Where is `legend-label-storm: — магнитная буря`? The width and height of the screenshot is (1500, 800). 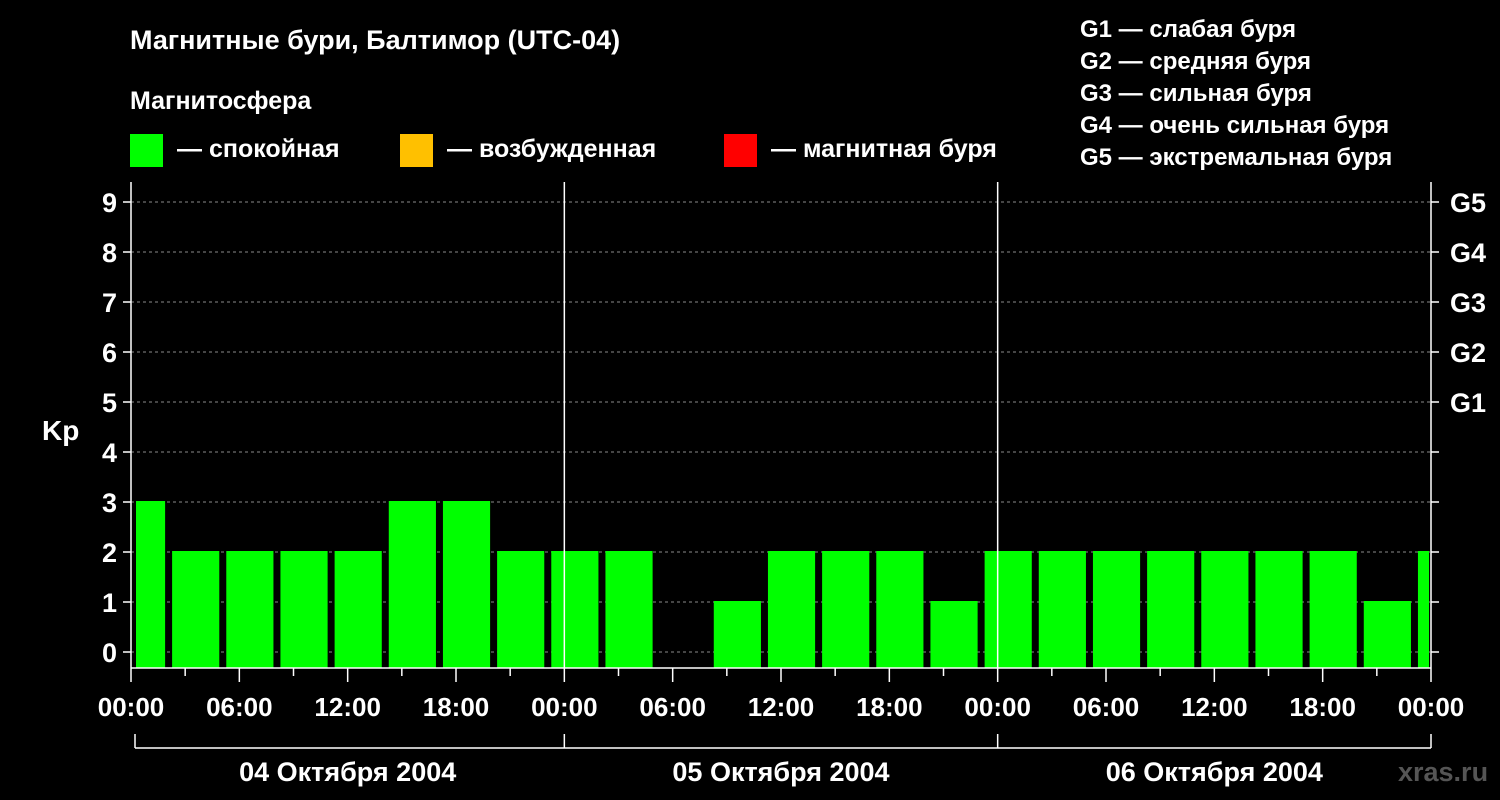 legend-label-storm: — магнитная буря is located at coordinates (884, 149).